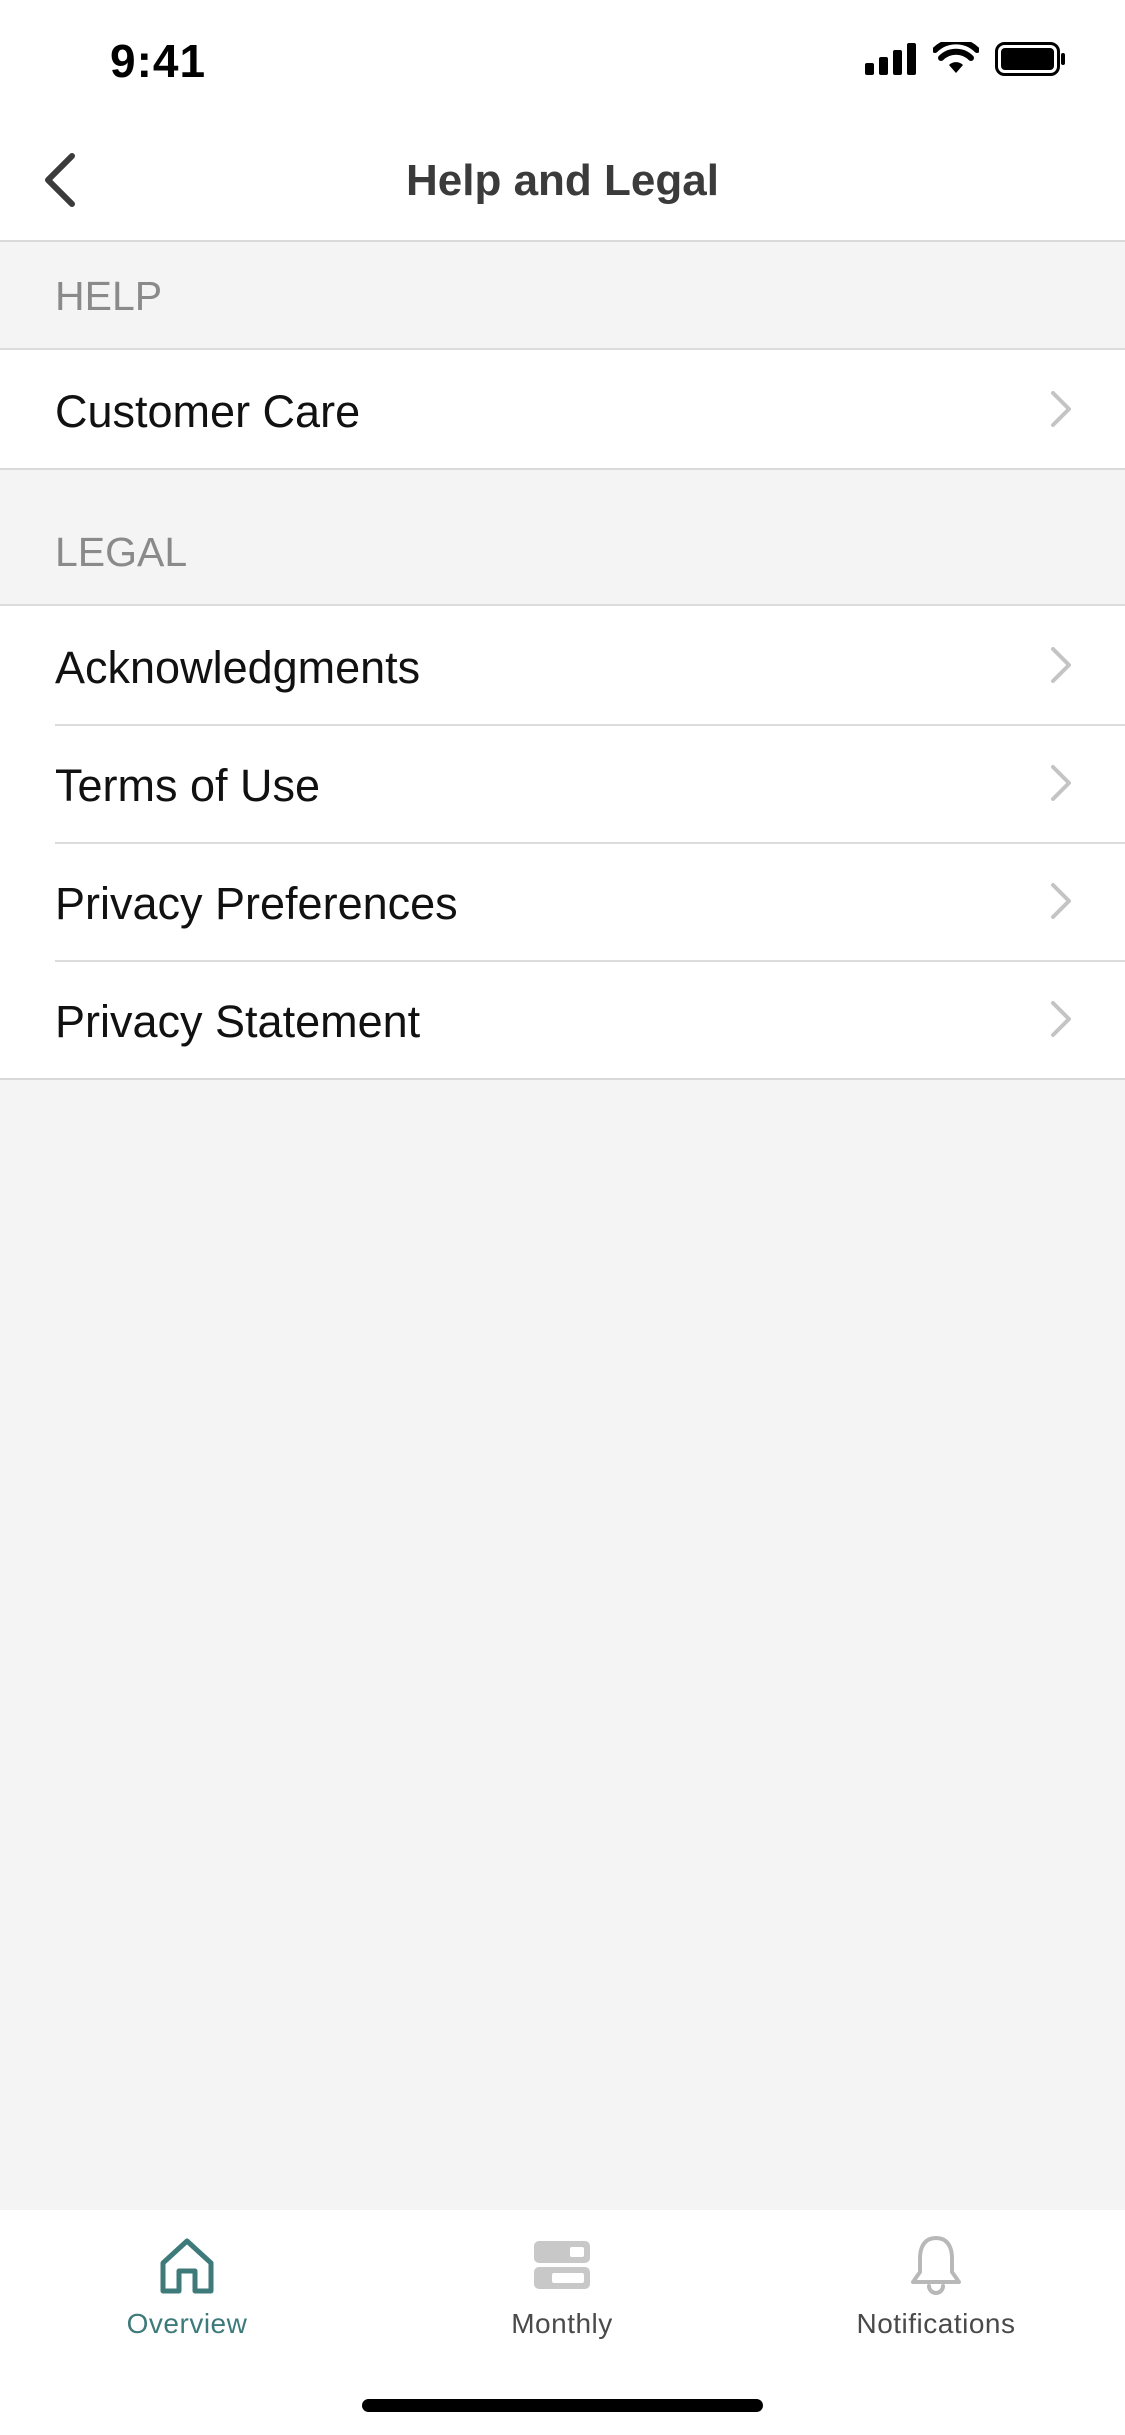 This screenshot has height=2435, width=1125. Describe the element at coordinates (1030, 59) in the screenshot. I see `battery-icon` at that location.